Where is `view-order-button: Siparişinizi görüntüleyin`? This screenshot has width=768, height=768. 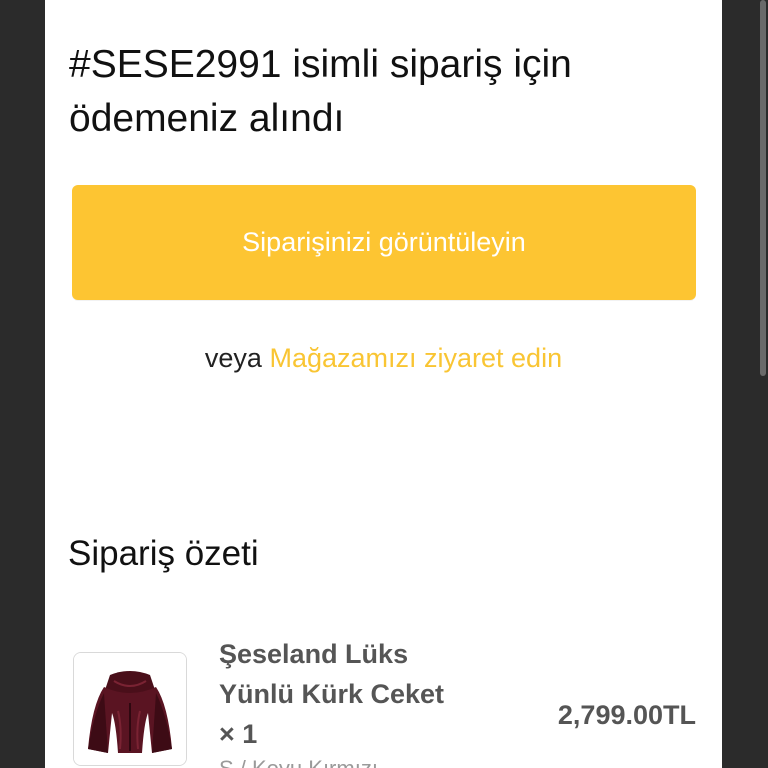 view-order-button: Siparişinizi görüntüleyin is located at coordinates (384, 242).